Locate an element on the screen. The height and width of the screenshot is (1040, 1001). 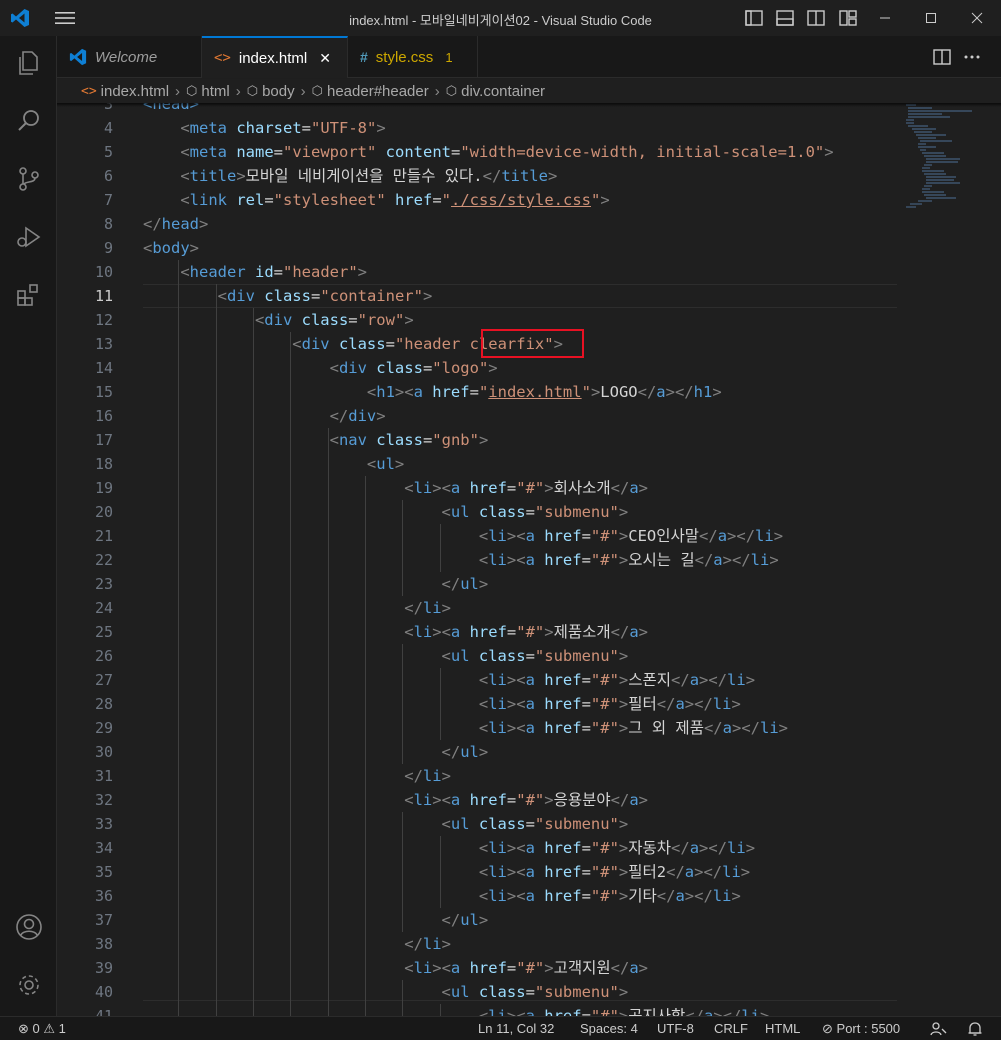
code-token: class is located at coordinates (502, 656).